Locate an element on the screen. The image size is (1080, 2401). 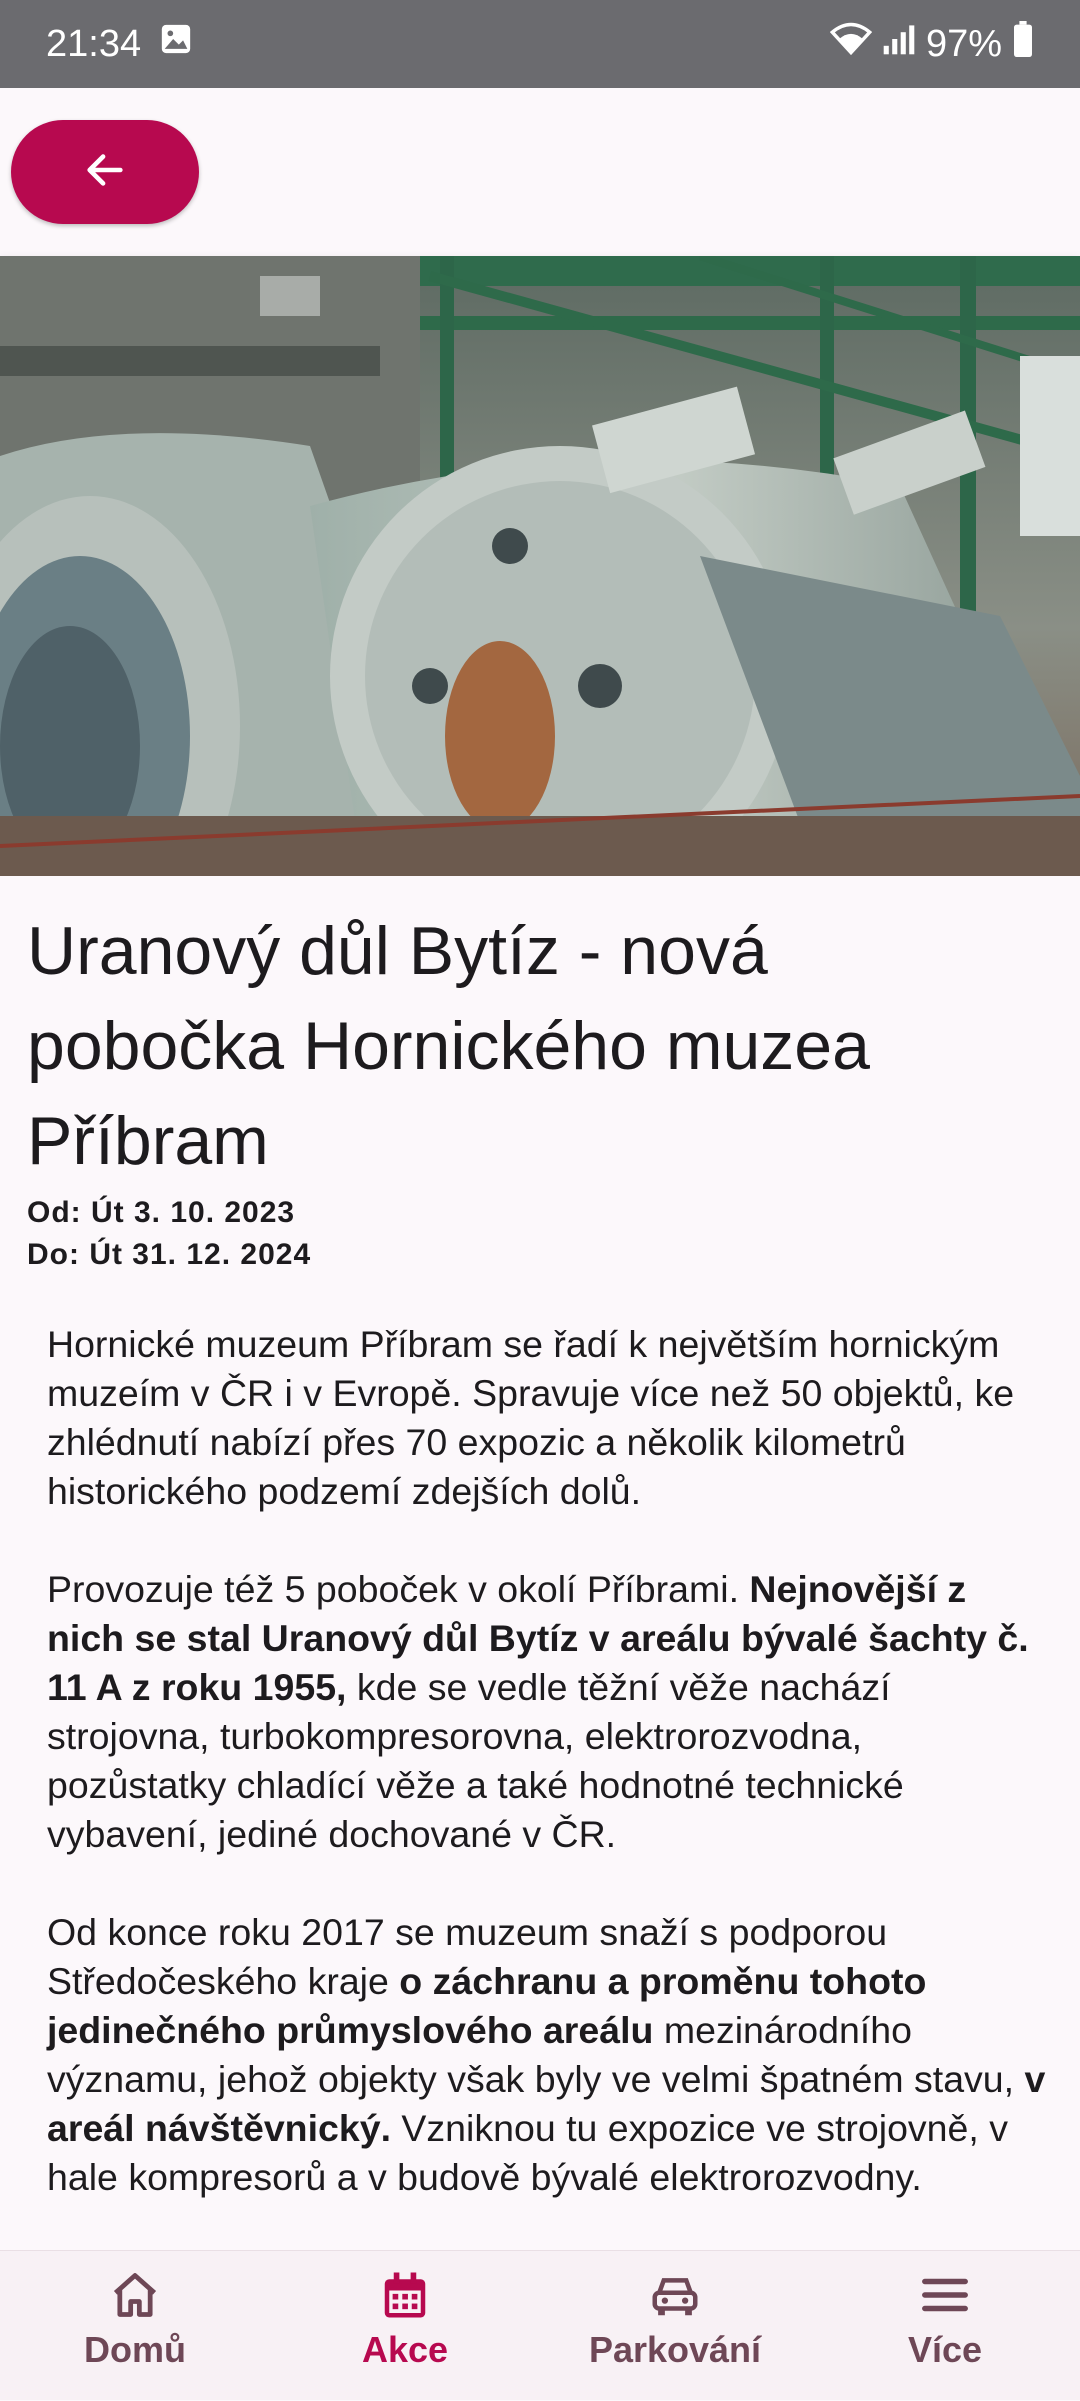
car-icon is located at coordinates (675, 2295).